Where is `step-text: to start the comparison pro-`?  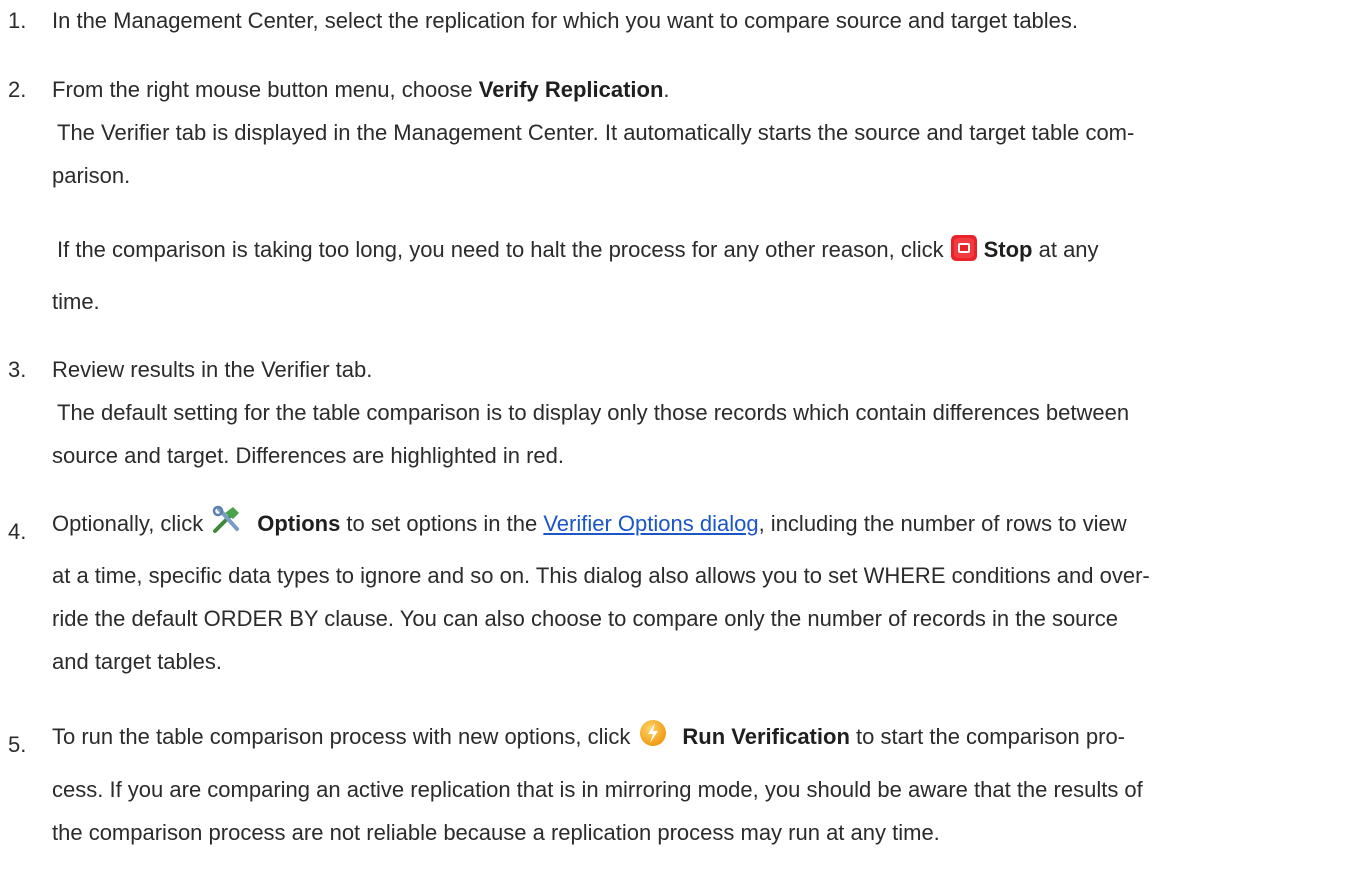 step-text: to start the comparison pro- is located at coordinates (987, 736).